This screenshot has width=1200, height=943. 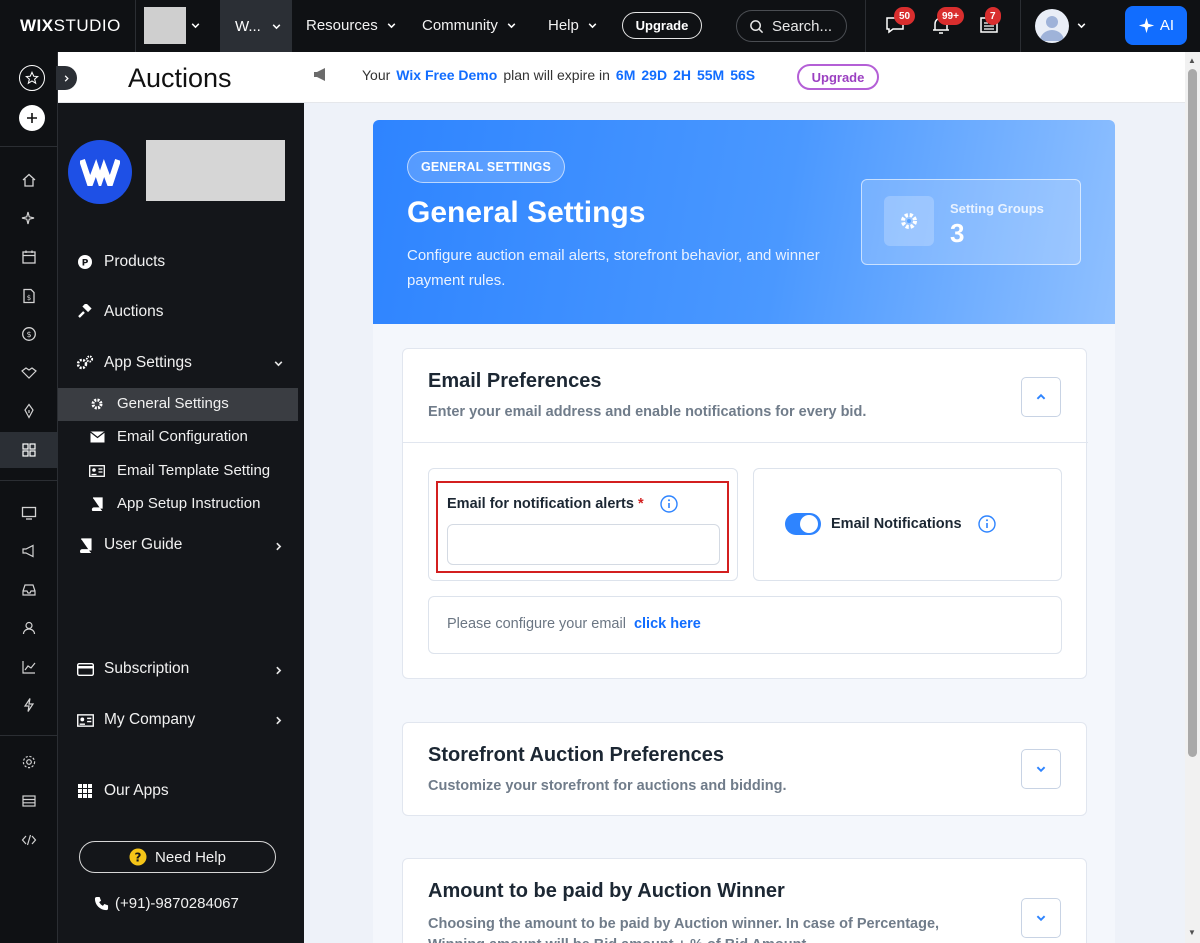 What do you see at coordinates (583, 544) in the screenshot?
I see `email-field` at bounding box center [583, 544].